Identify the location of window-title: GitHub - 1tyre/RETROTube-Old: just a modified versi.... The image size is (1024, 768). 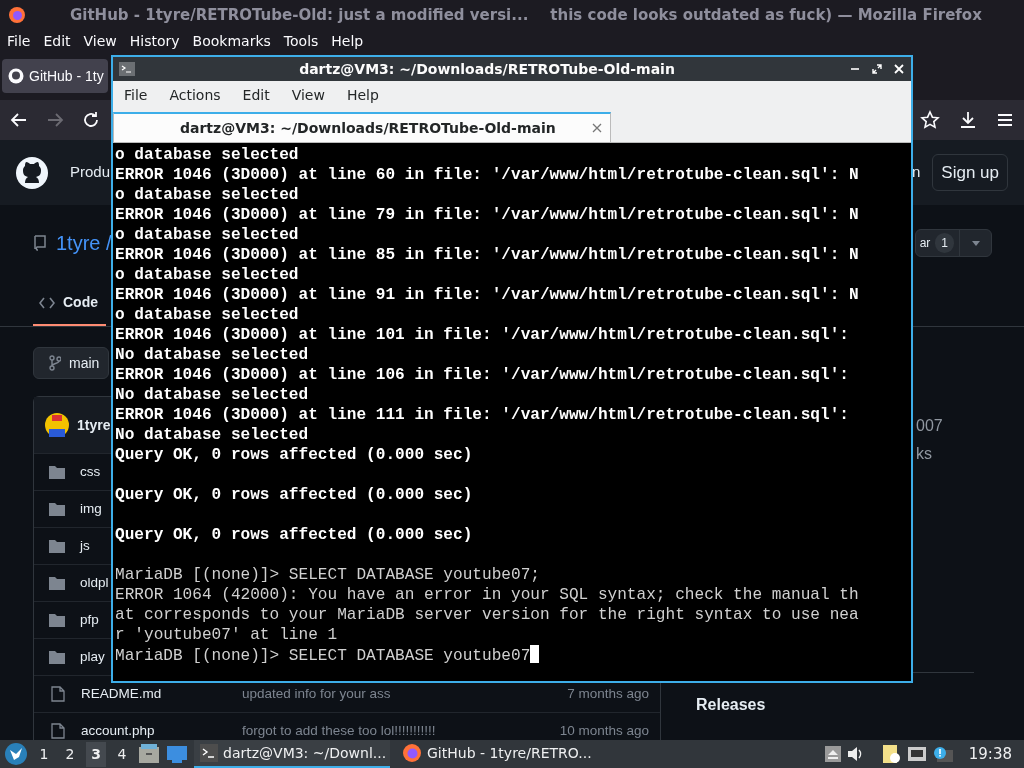
(299, 15).